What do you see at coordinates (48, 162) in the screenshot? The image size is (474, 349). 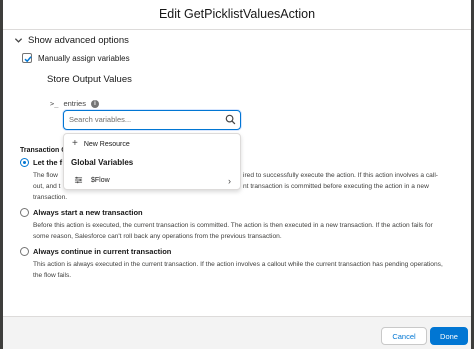 I see `option-let-flow-decide-title: Let the f` at bounding box center [48, 162].